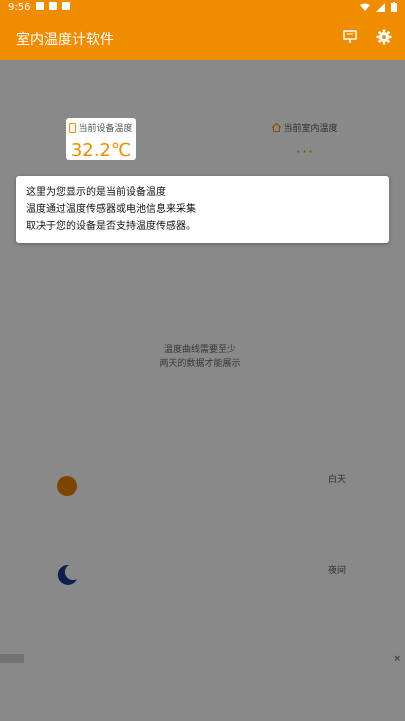  What do you see at coordinates (65, 40) in the screenshot?
I see `app-title: 室内温度计软件` at bounding box center [65, 40].